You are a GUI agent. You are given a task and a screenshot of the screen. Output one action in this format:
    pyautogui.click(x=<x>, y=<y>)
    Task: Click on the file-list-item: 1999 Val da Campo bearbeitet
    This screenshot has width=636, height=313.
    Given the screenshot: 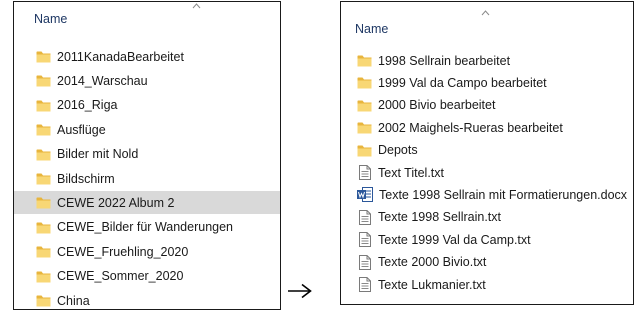 What is the action you would take?
    pyautogui.click(x=487, y=82)
    